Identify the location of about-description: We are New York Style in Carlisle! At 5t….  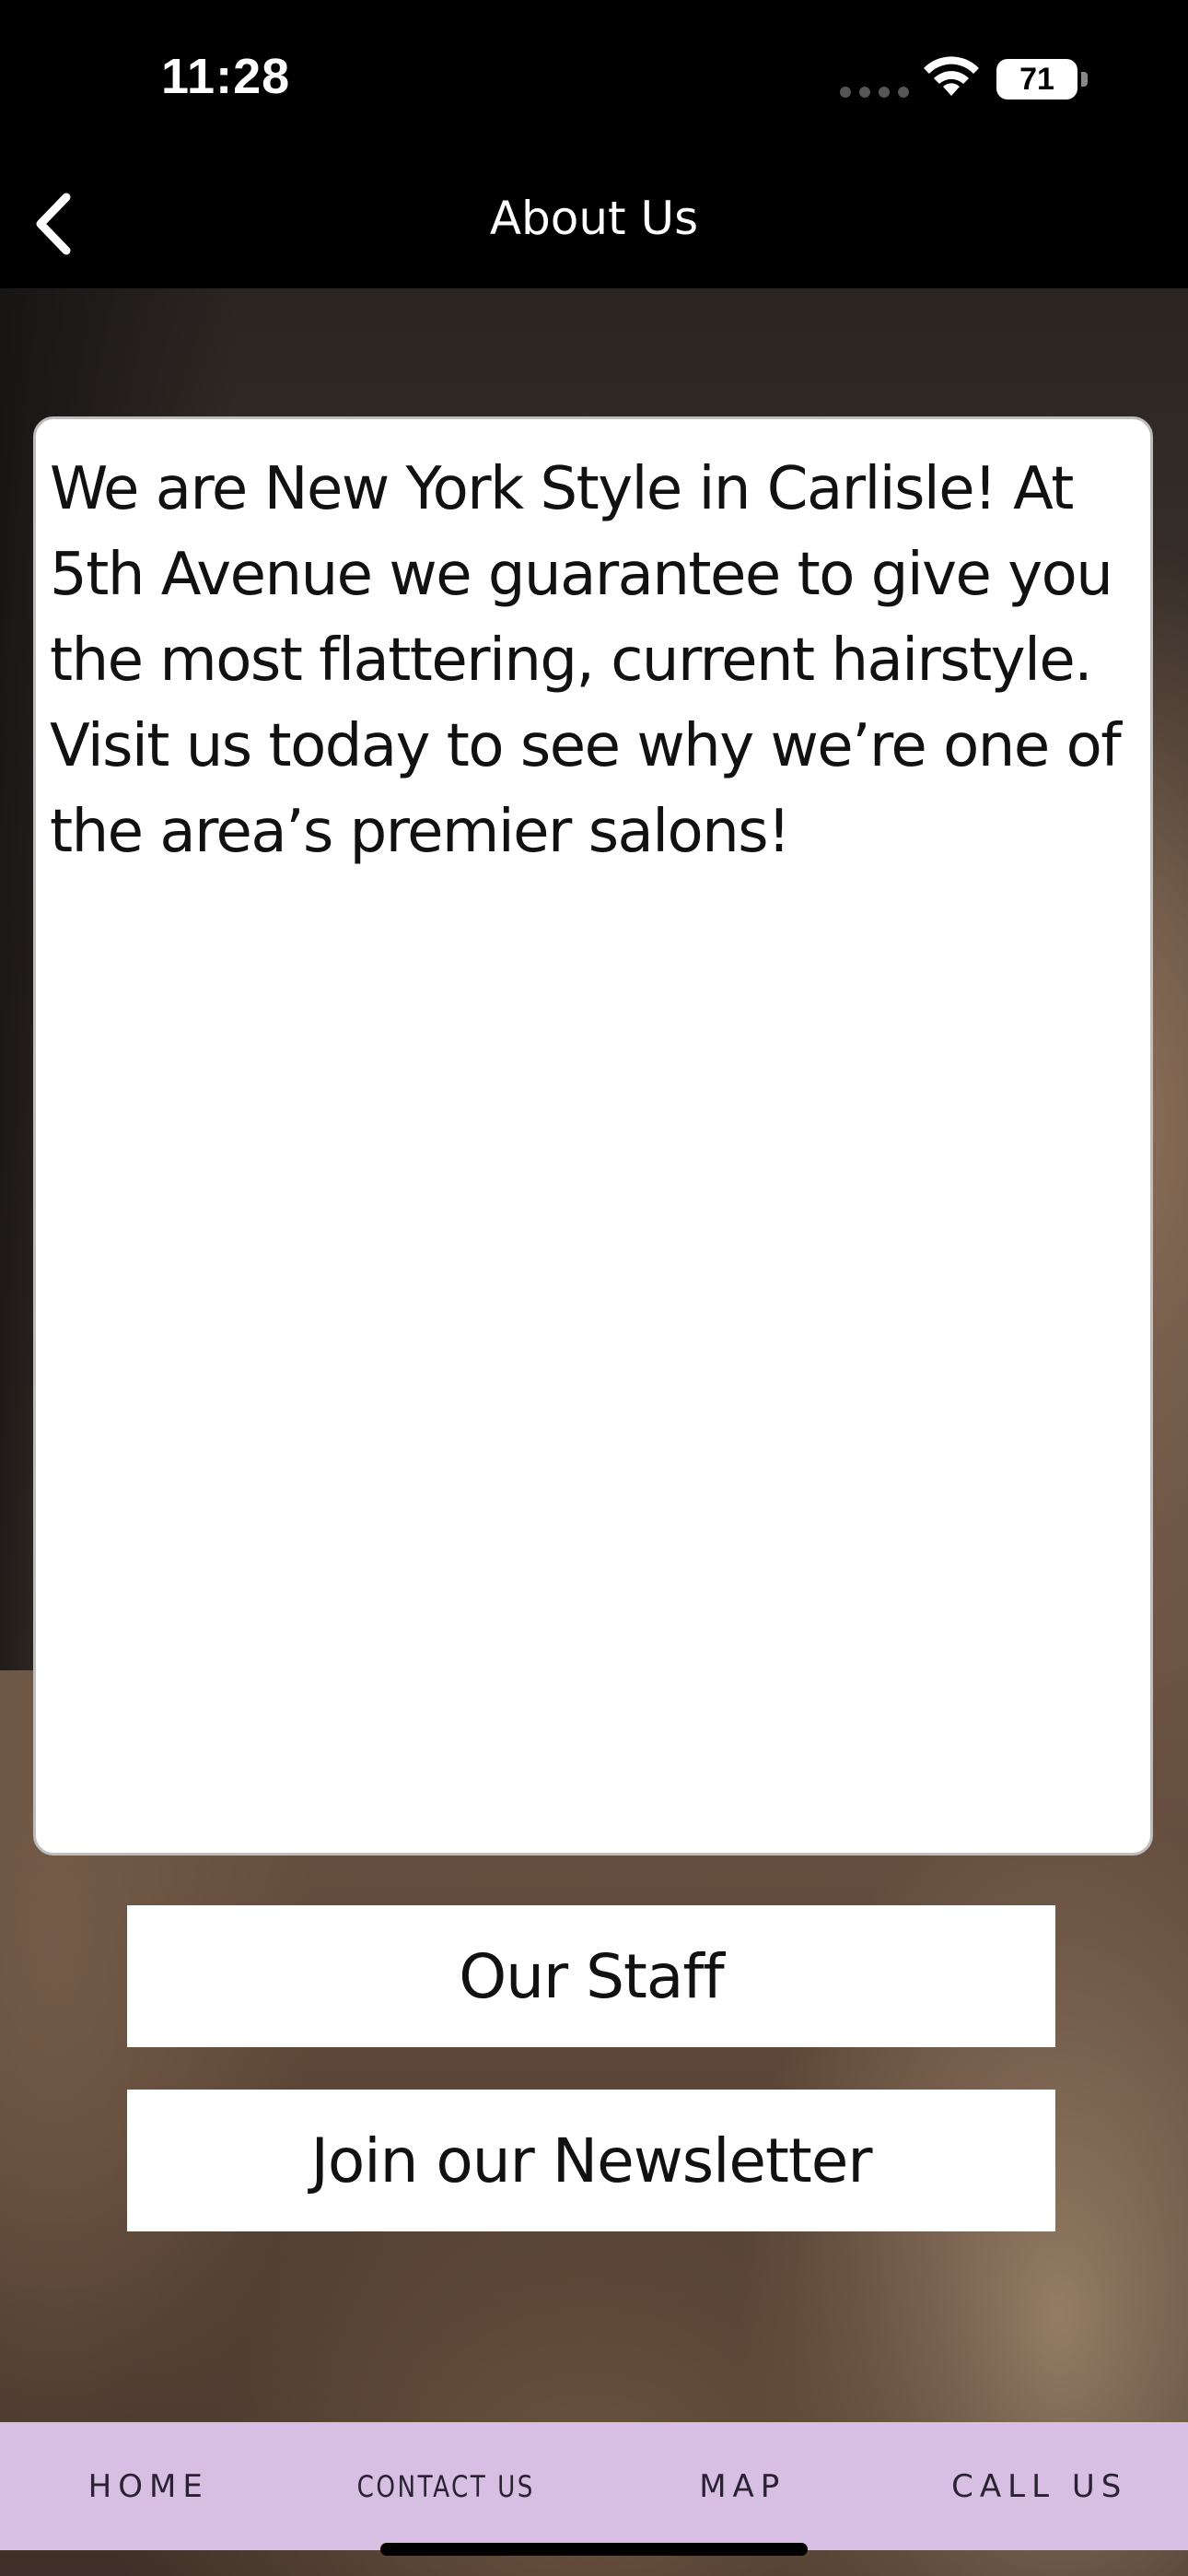
(586, 660).